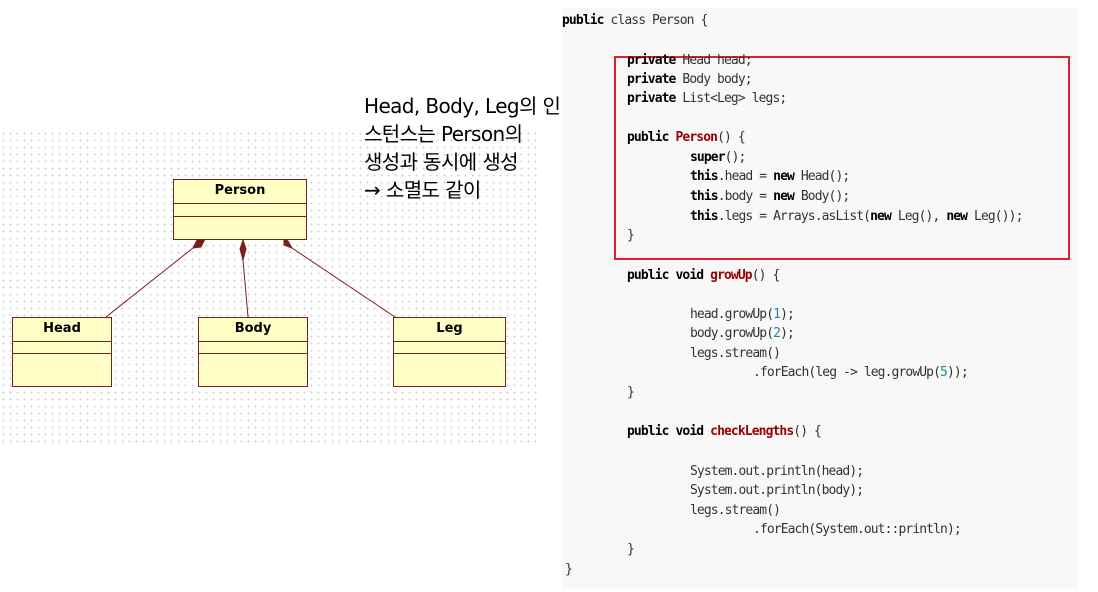 The image size is (1098, 592). I want to click on code-token: Person, so click(696, 137).